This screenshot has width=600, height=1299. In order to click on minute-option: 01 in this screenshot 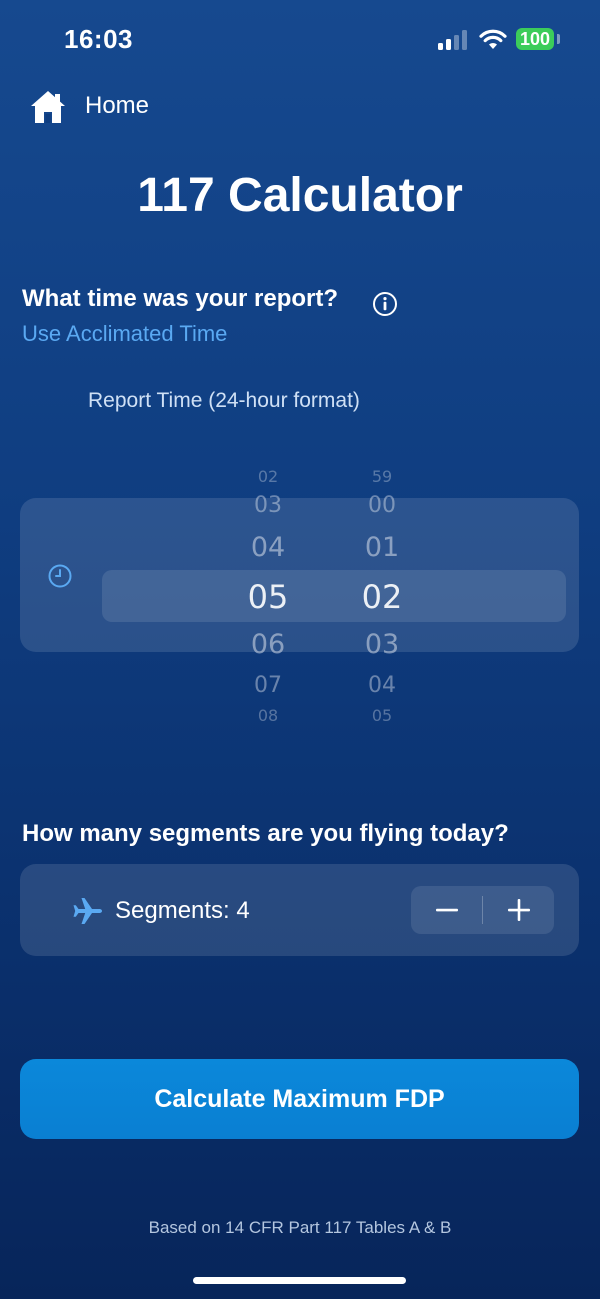, I will do `click(382, 547)`.